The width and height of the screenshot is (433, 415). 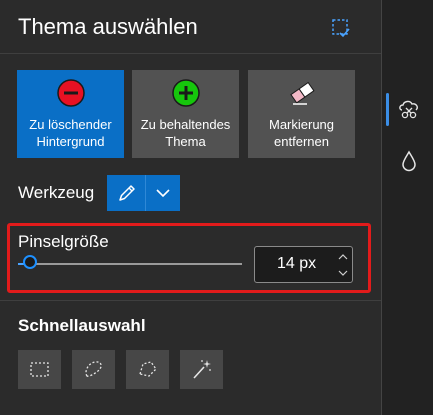 I want to click on background-removal-icon, so click(x=409, y=109).